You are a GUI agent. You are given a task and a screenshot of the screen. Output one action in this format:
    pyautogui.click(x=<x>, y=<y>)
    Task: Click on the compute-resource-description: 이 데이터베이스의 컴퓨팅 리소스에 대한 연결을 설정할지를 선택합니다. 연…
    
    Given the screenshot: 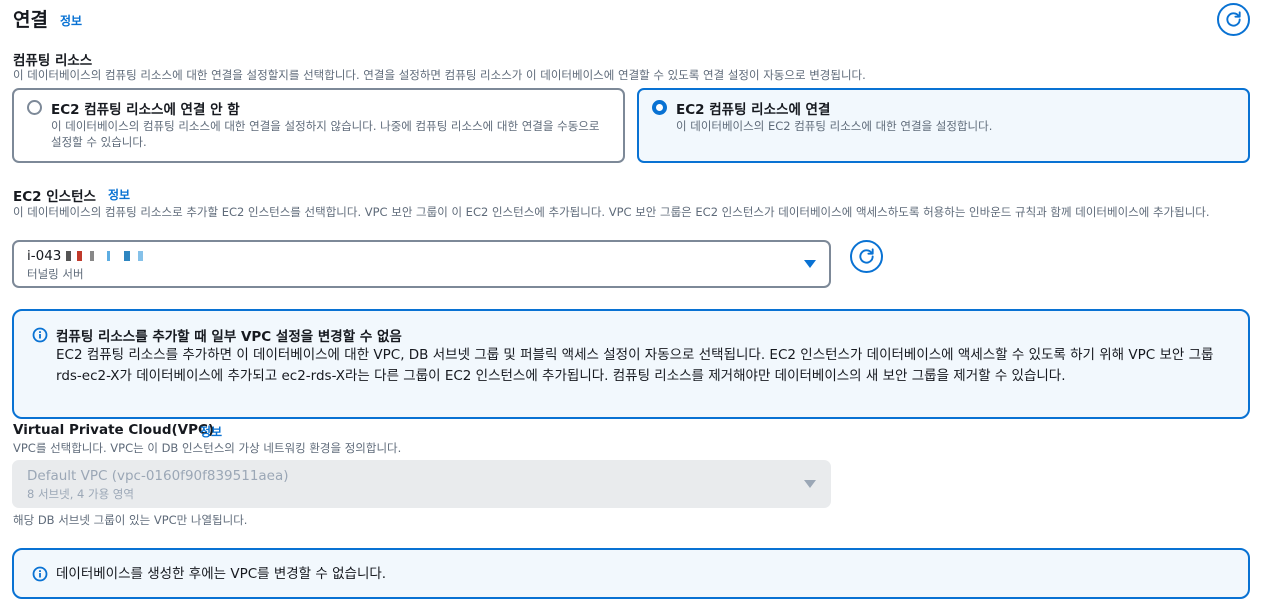 What is the action you would take?
    pyautogui.click(x=439, y=75)
    